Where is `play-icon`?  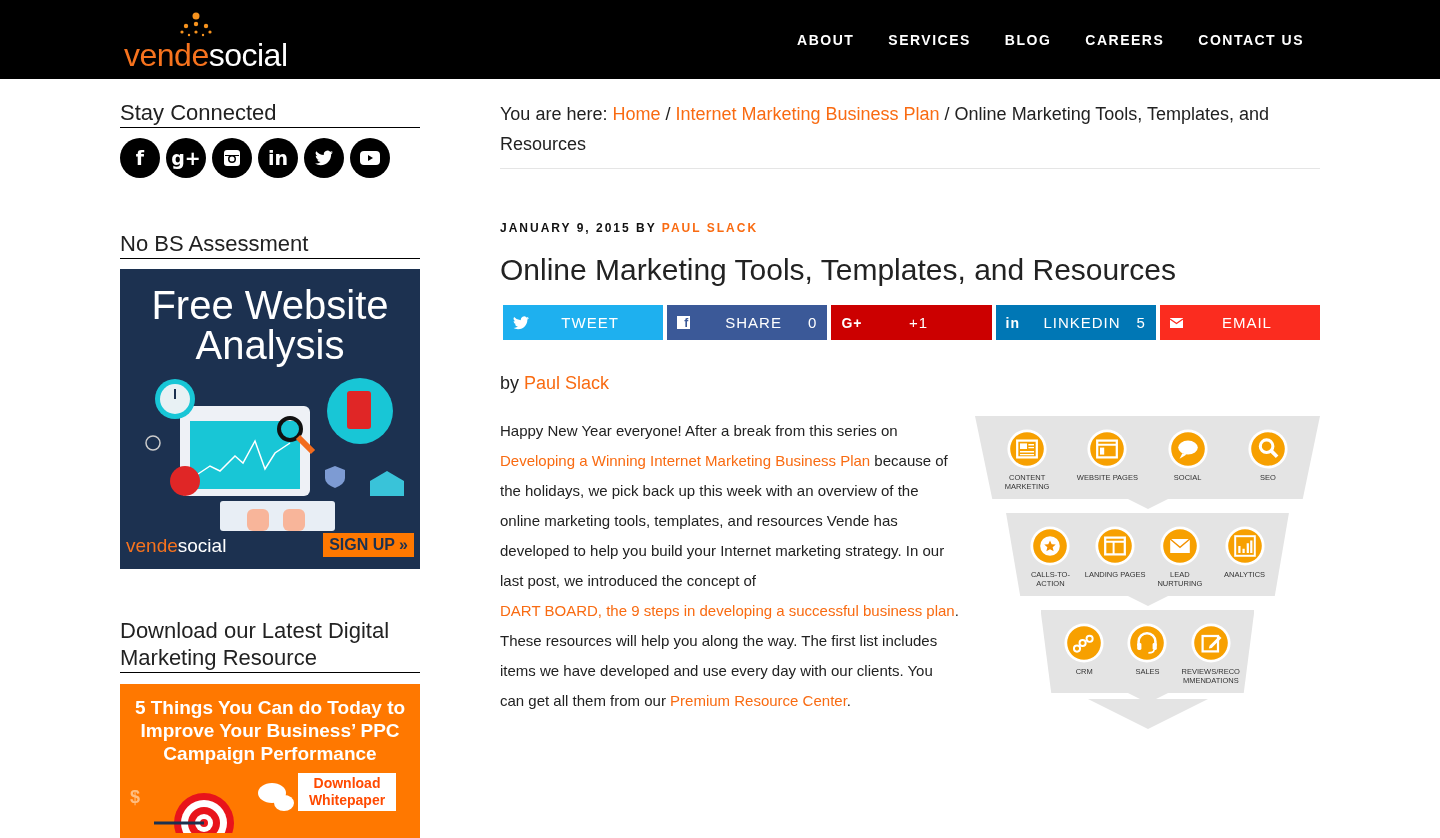
play-icon is located at coordinates (370, 158).